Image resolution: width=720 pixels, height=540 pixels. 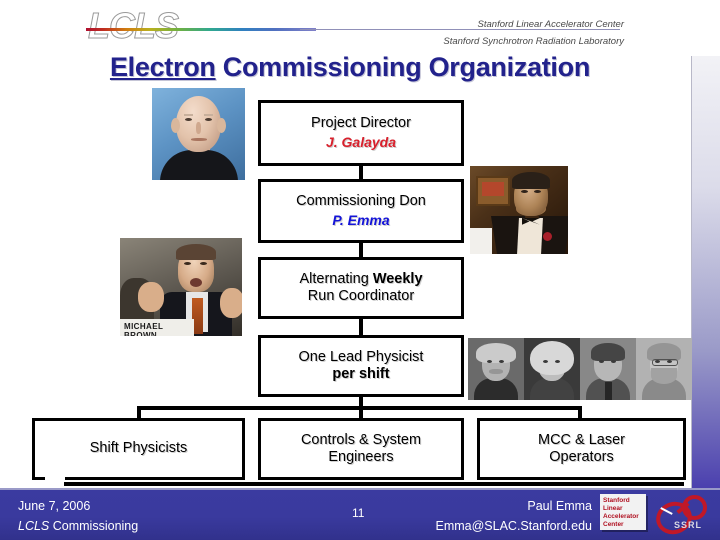 I want to click on page-title-underlined: Electron, so click(x=162, y=67).